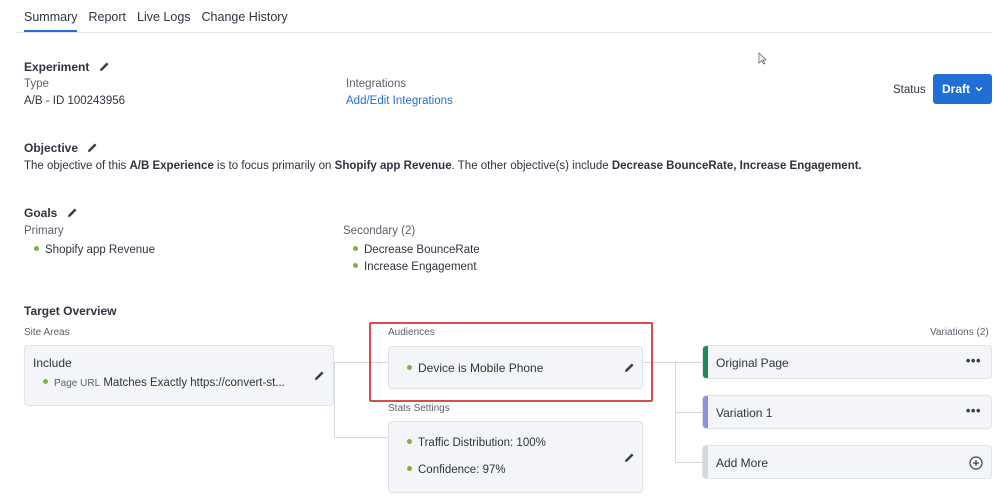  What do you see at coordinates (94, 250) in the screenshot?
I see `primary-goal-item: Shopify app Revenue` at bounding box center [94, 250].